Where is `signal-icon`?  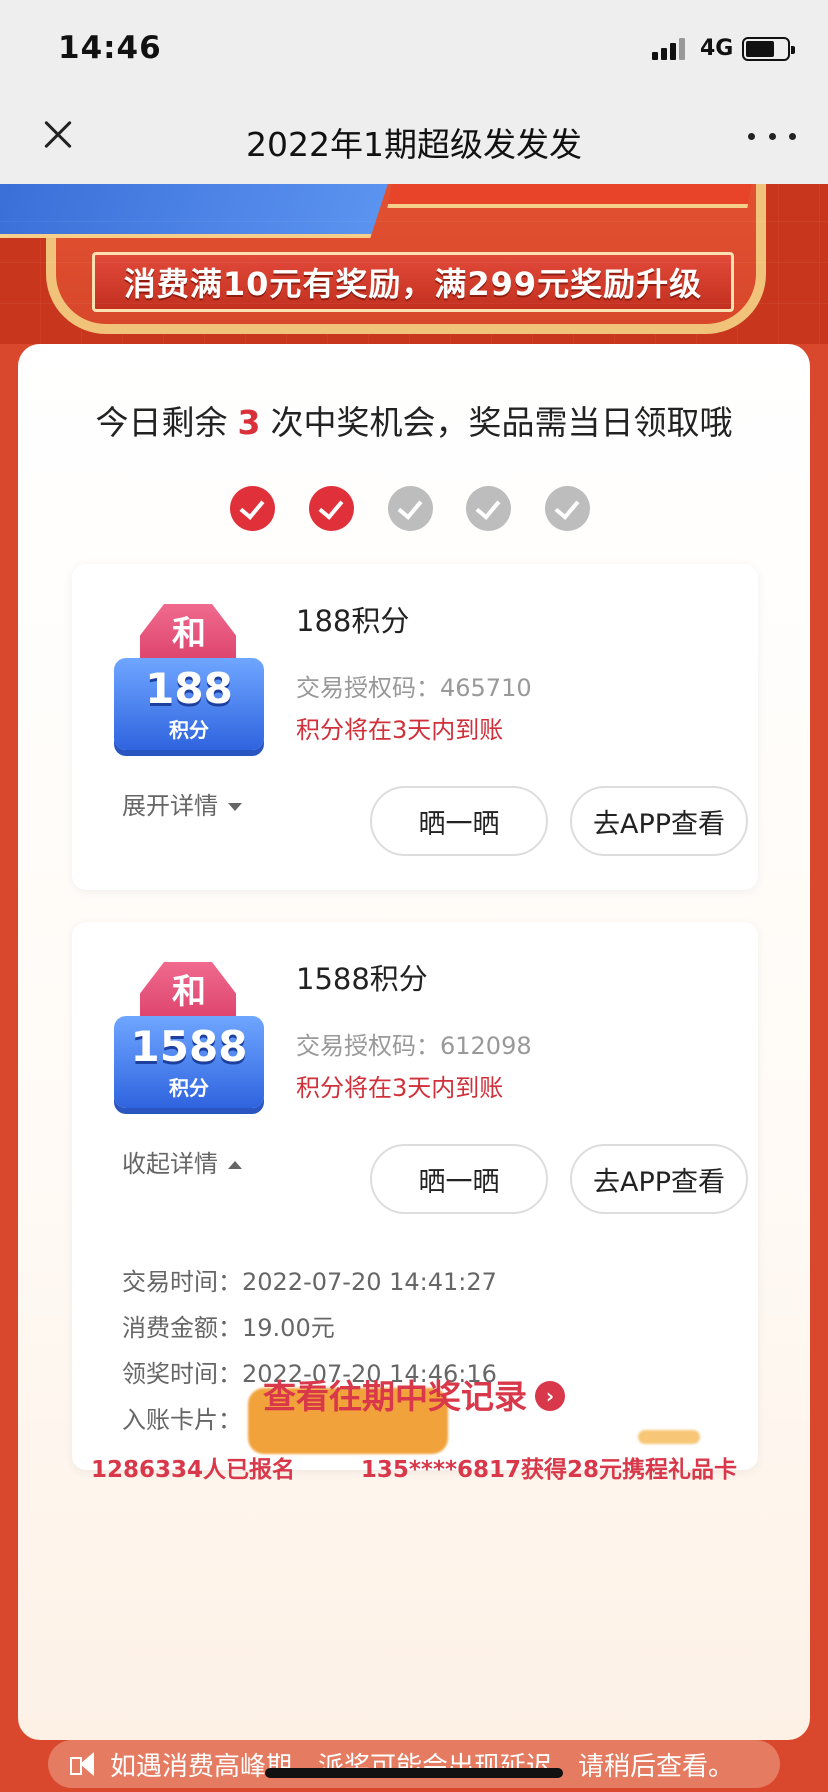 signal-icon is located at coordinates (671, 49).